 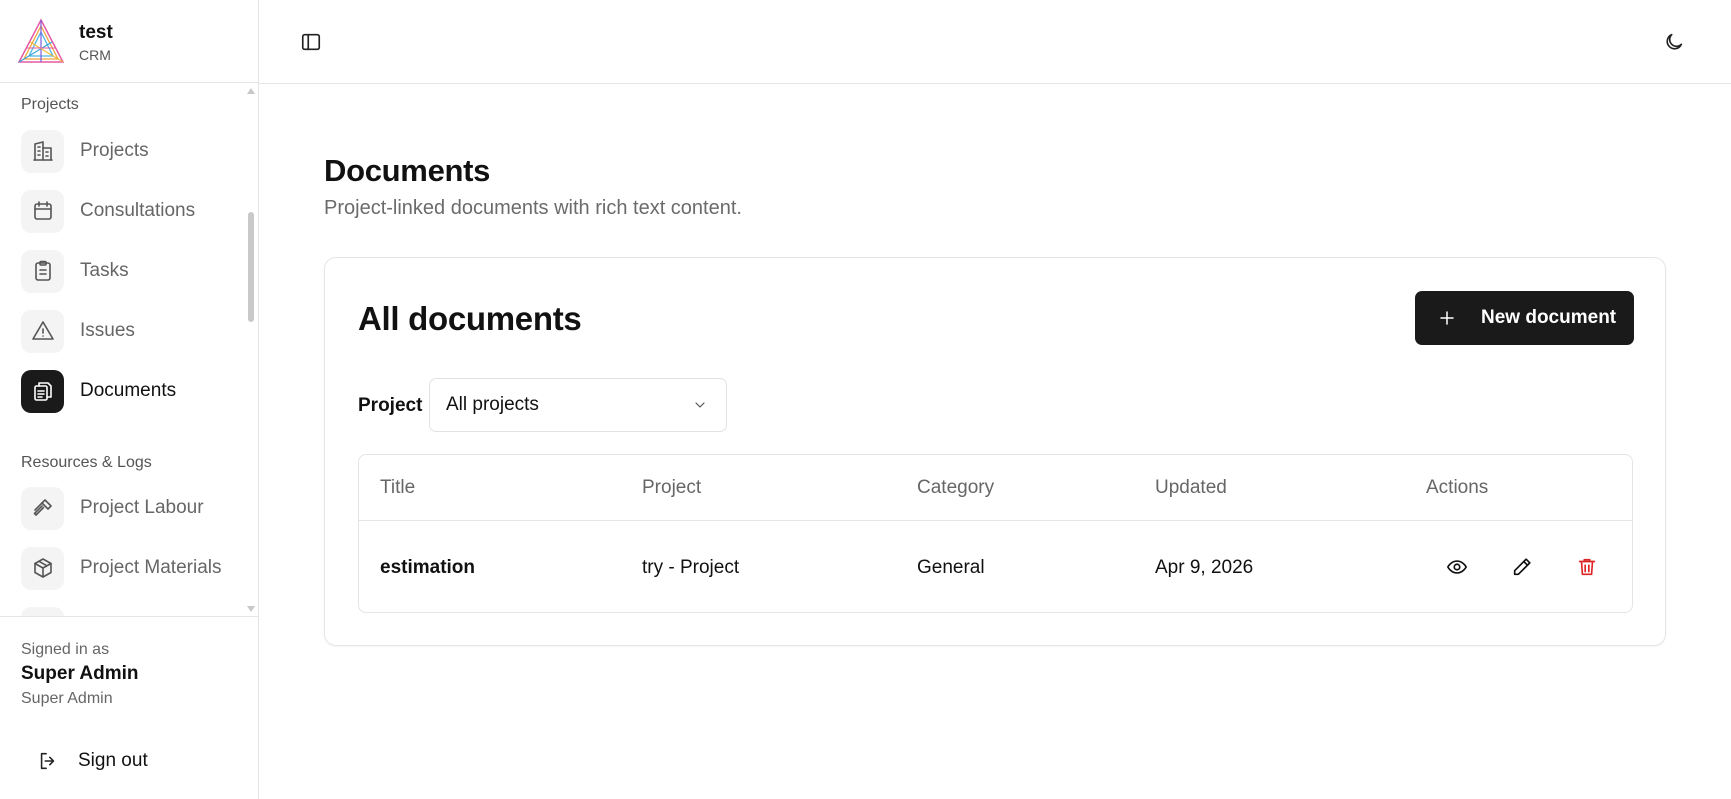 I want to click on sidebar-item-tasks: Tasks, so click(x=132, y=271).